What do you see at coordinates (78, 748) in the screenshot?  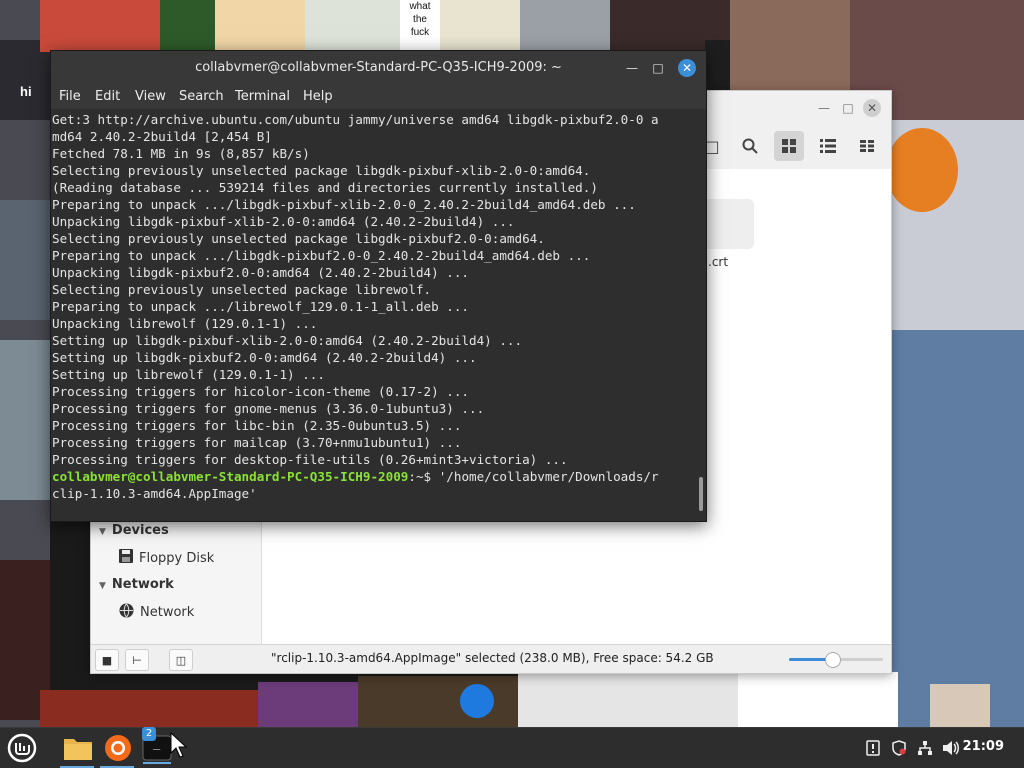 I see `files-icon` at bounding box center [78, 748].